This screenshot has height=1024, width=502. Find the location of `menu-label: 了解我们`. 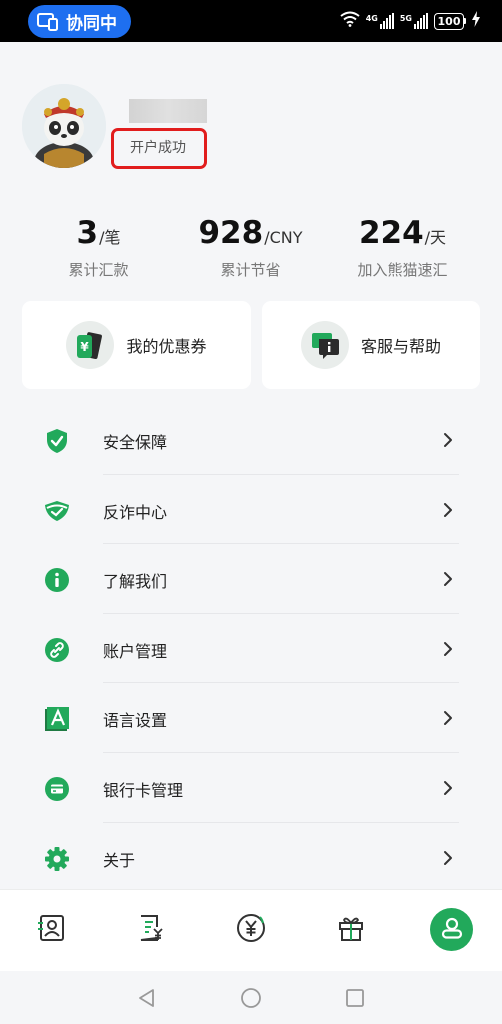

menu-label: 了解我们 is located at coordinates (135, 582).